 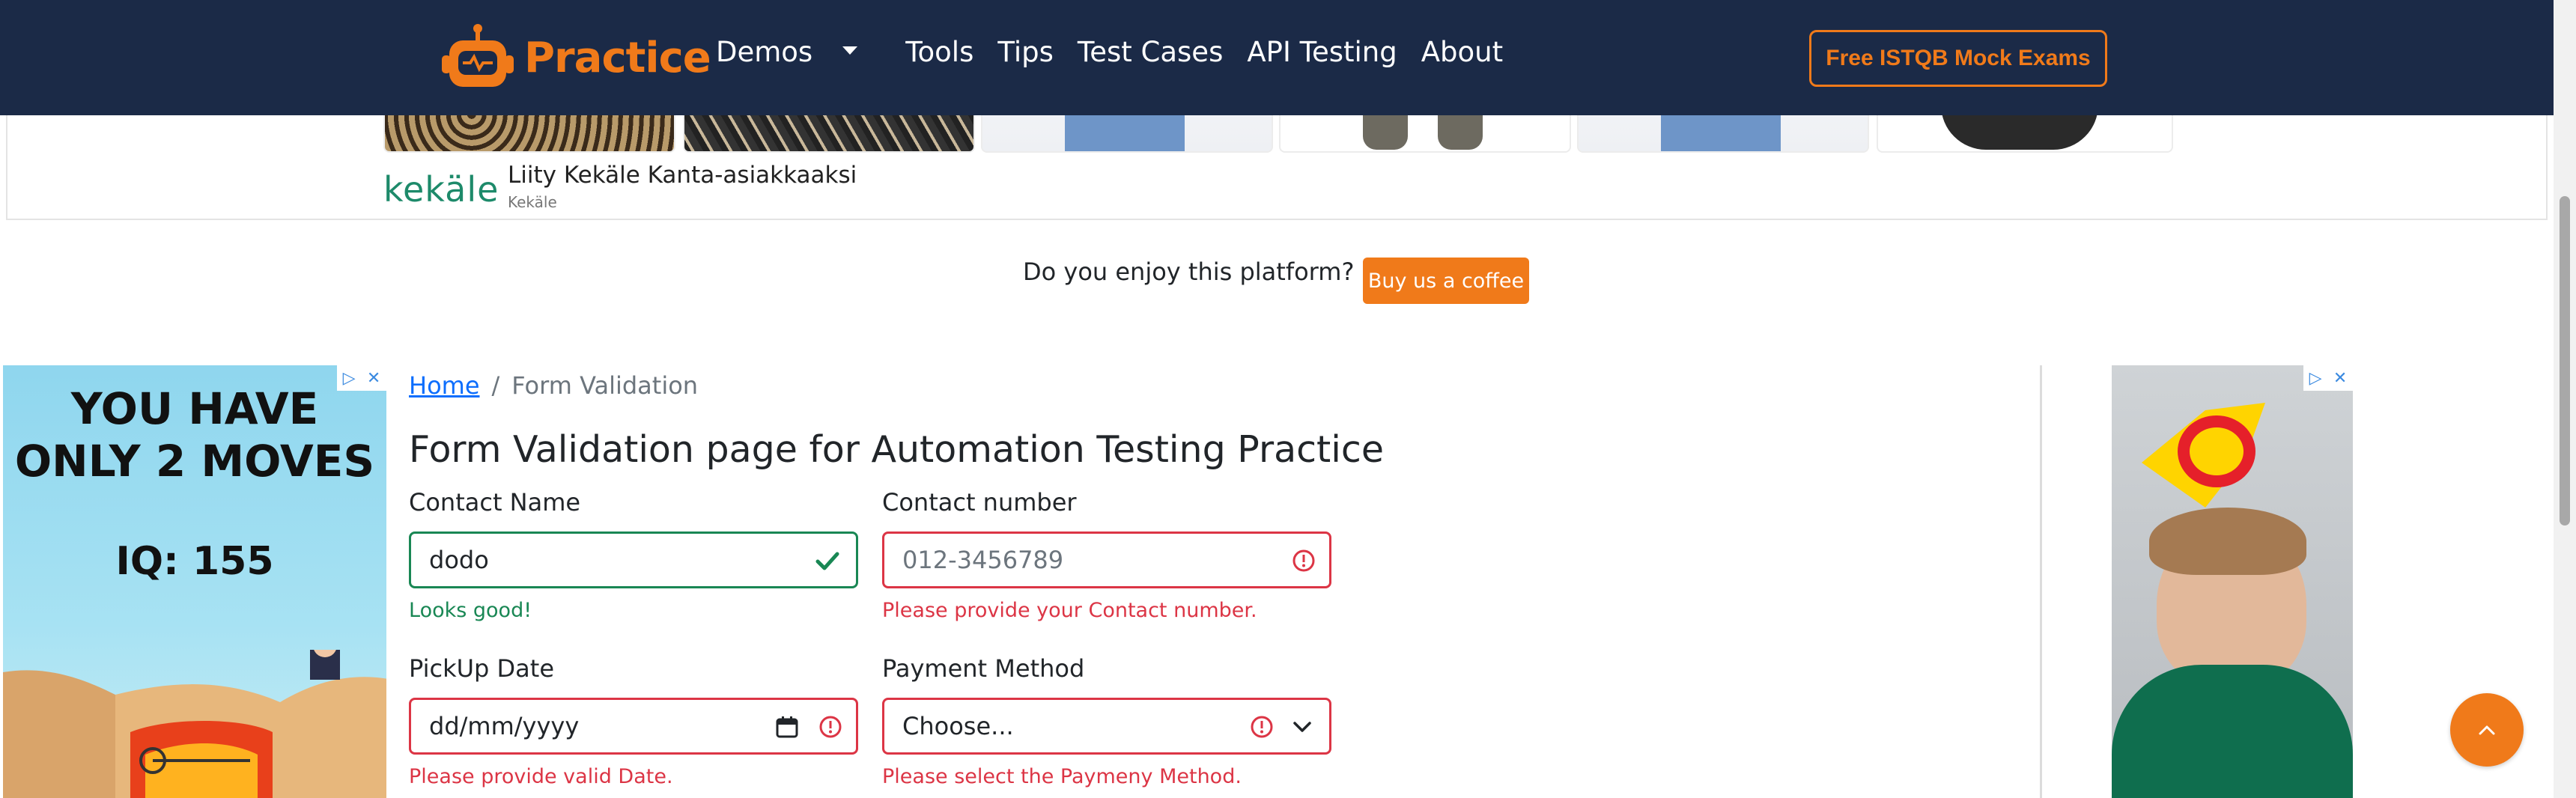 What do you see at coordinates (1106, 560) in the screenshot?
I see `contact-number-input: 012-3456789` at bounding box center [1106, 560].